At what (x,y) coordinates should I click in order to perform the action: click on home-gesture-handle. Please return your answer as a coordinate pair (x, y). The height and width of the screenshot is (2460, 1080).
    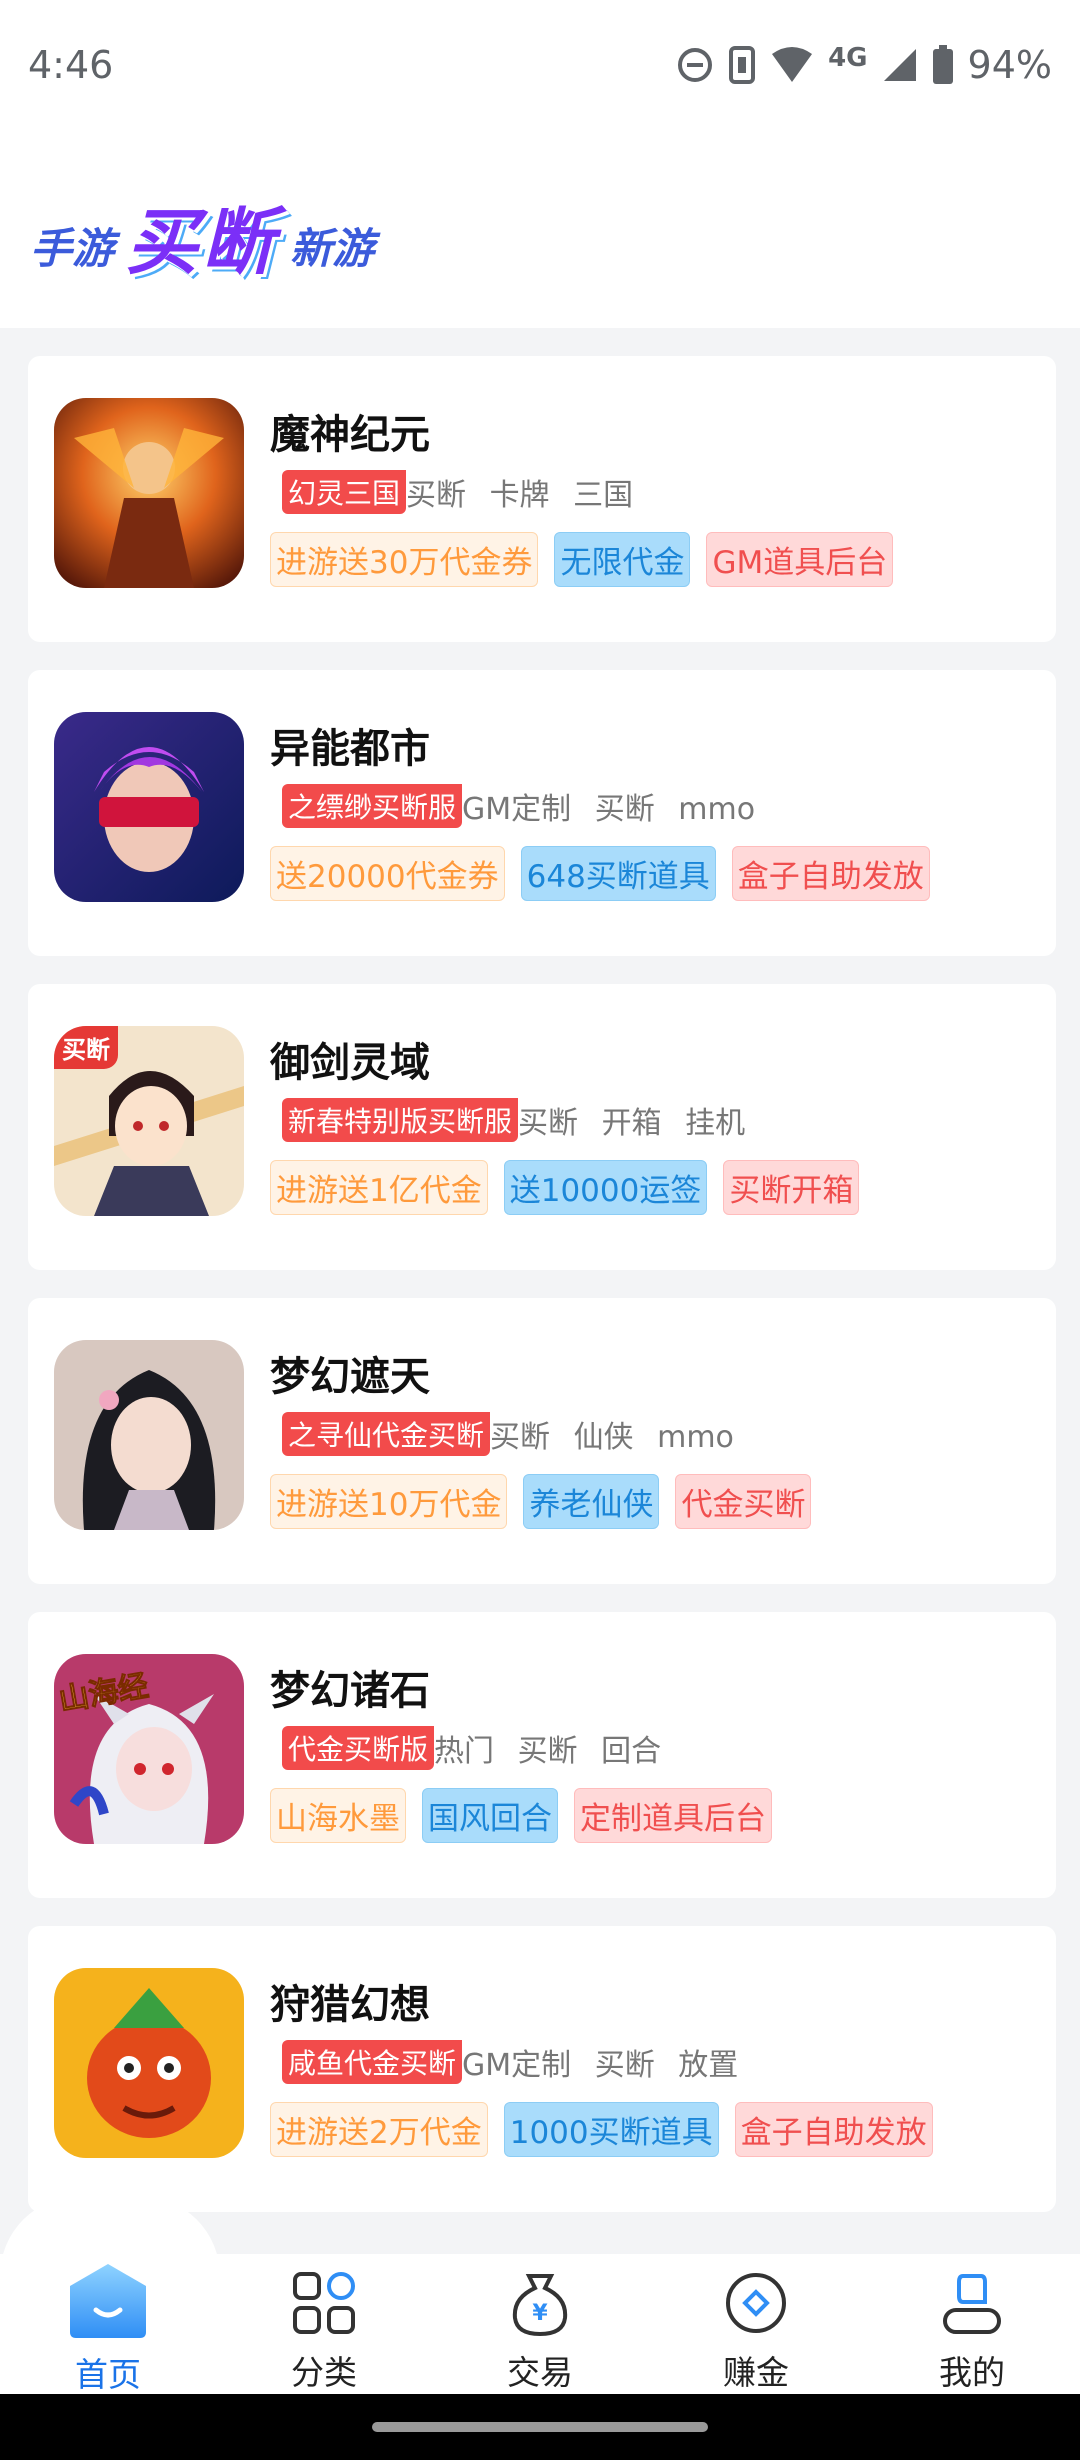
    Looking at the image, I should click on (540, 2427).